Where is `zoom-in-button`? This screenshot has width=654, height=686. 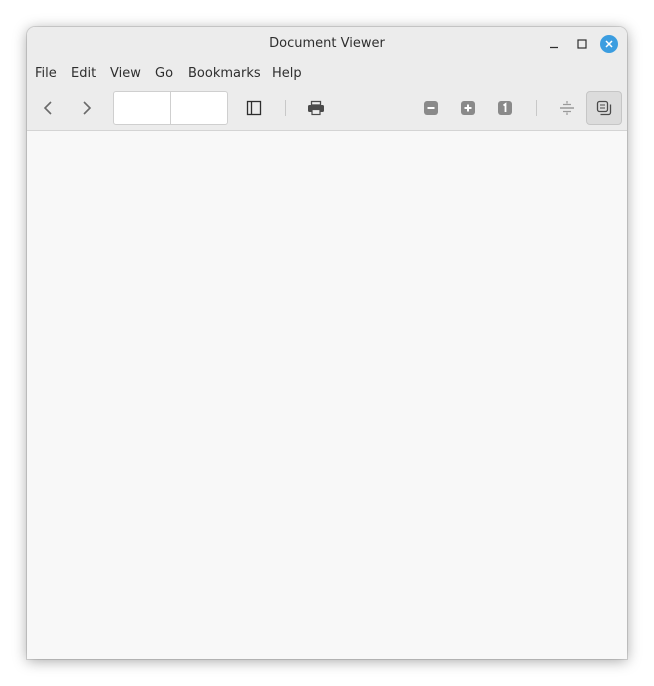 zoom-in-button is located at coordinates (468, 108).